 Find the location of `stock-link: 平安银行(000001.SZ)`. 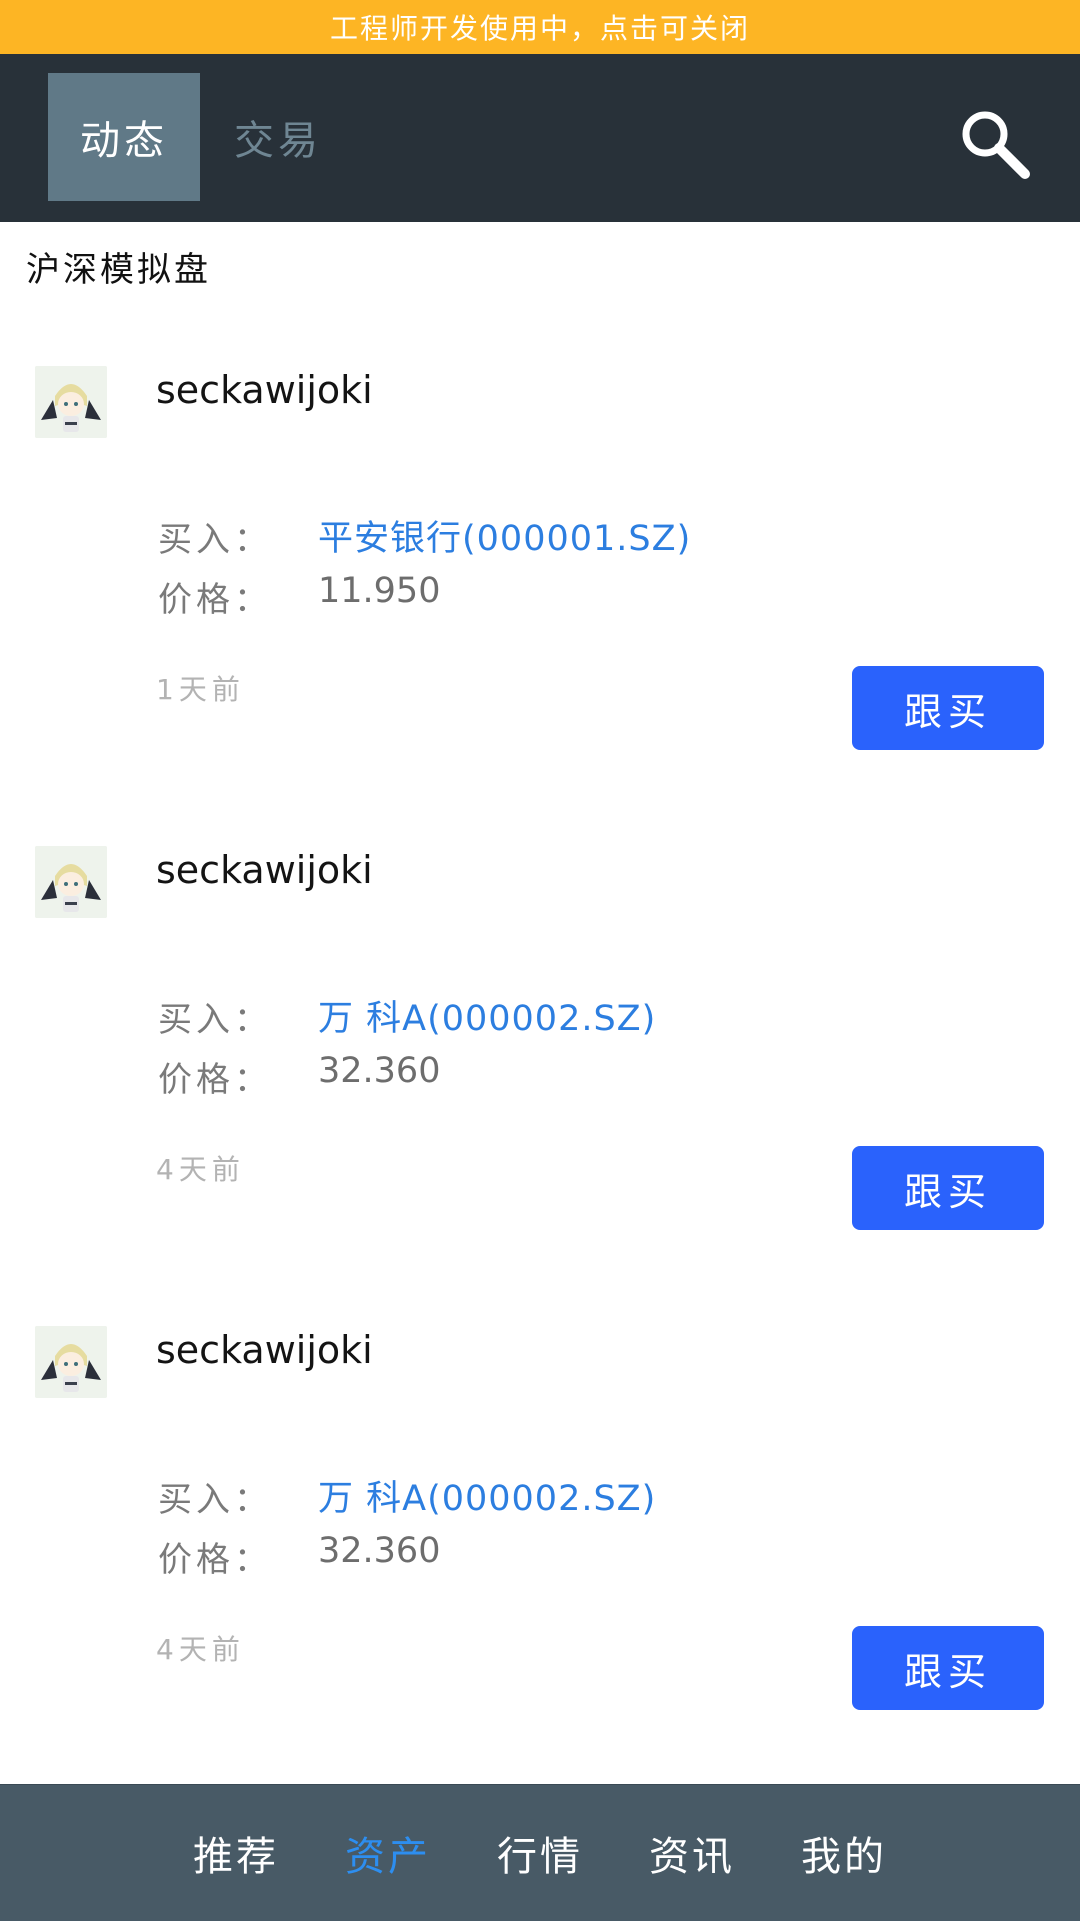

stock-link: 平安银行(000001.SZ) is located at coordinates (504, 535).